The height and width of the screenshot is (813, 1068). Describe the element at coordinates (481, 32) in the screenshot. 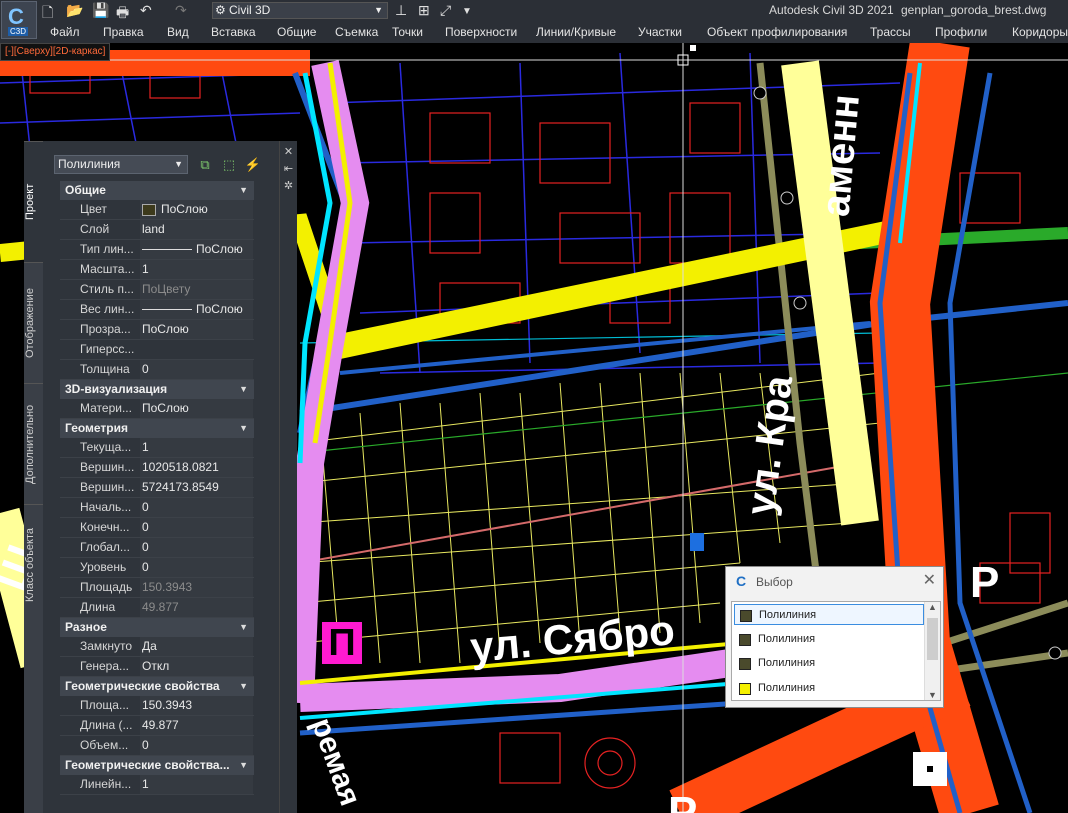

I see `menu-surfaces: Поверхности` at that location.